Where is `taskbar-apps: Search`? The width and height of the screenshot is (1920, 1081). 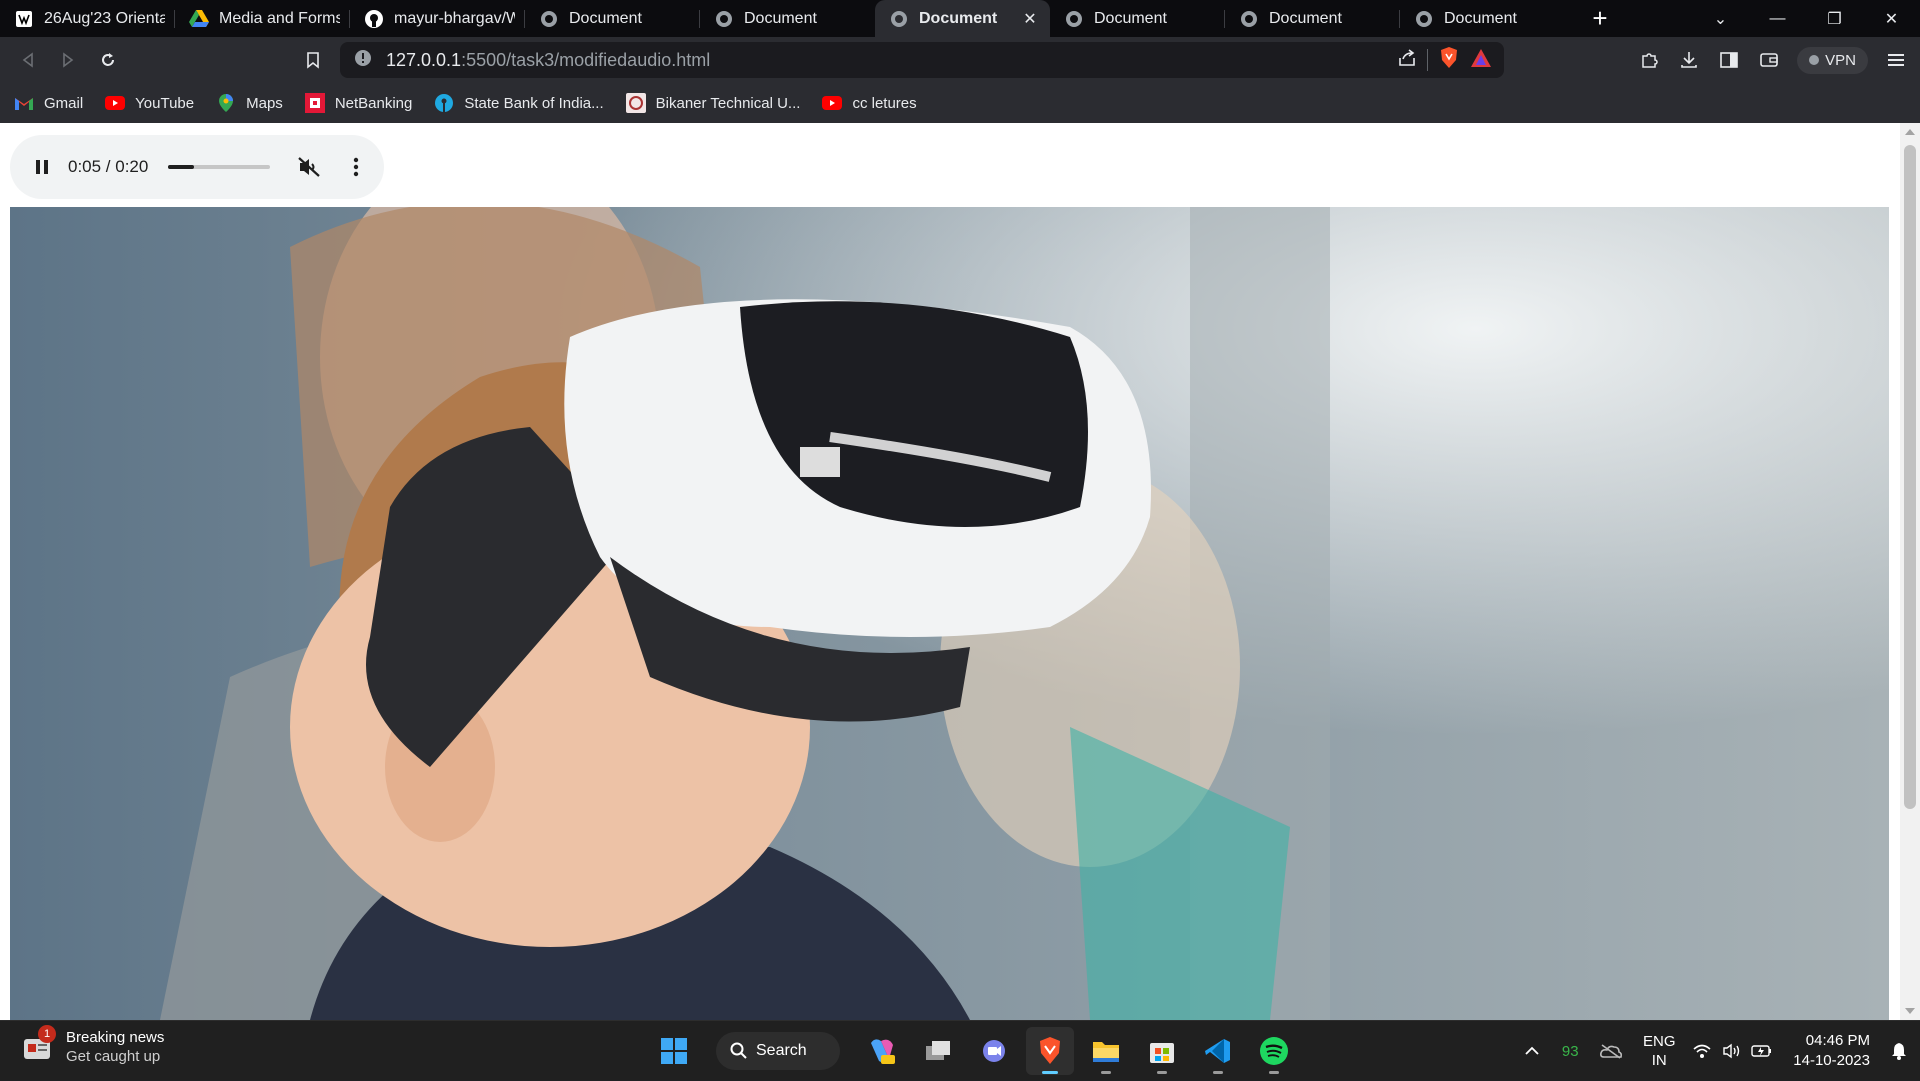
taskbar-apps: Search is located at coordinates (974, 1051).